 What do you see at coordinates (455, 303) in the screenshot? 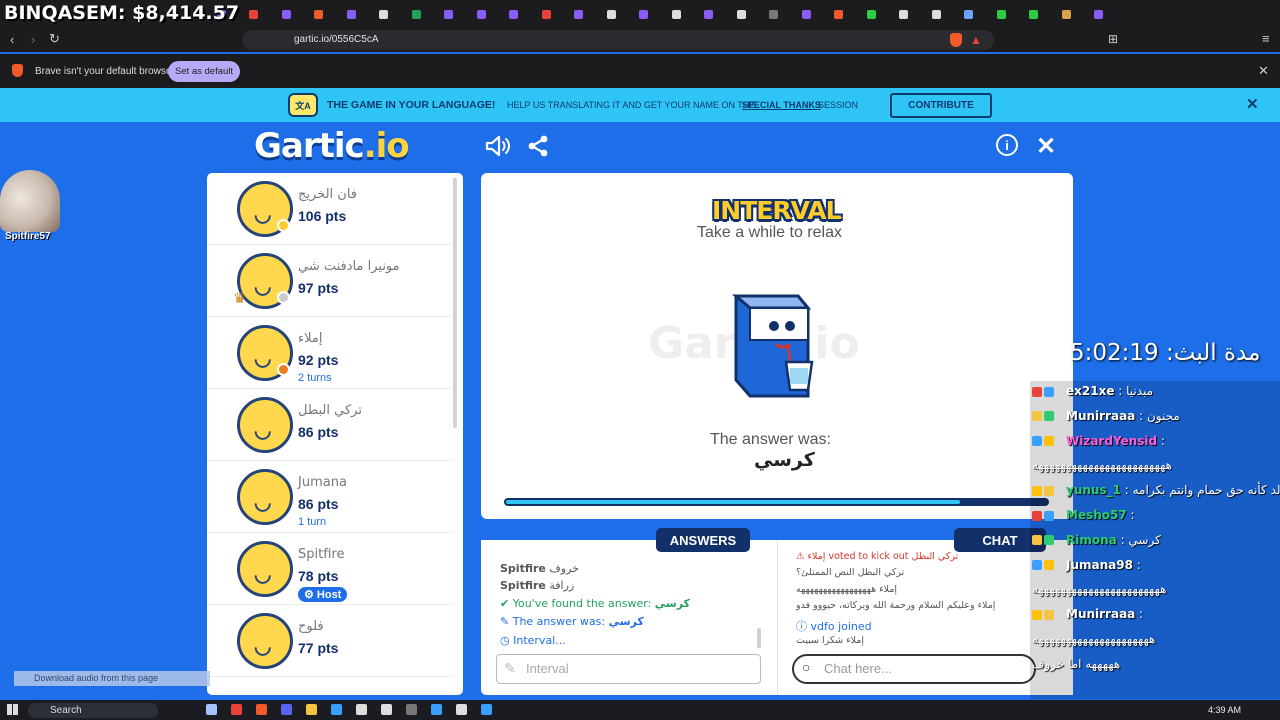
I see `player-list-scrollbar` at bounding box center [455, 303].